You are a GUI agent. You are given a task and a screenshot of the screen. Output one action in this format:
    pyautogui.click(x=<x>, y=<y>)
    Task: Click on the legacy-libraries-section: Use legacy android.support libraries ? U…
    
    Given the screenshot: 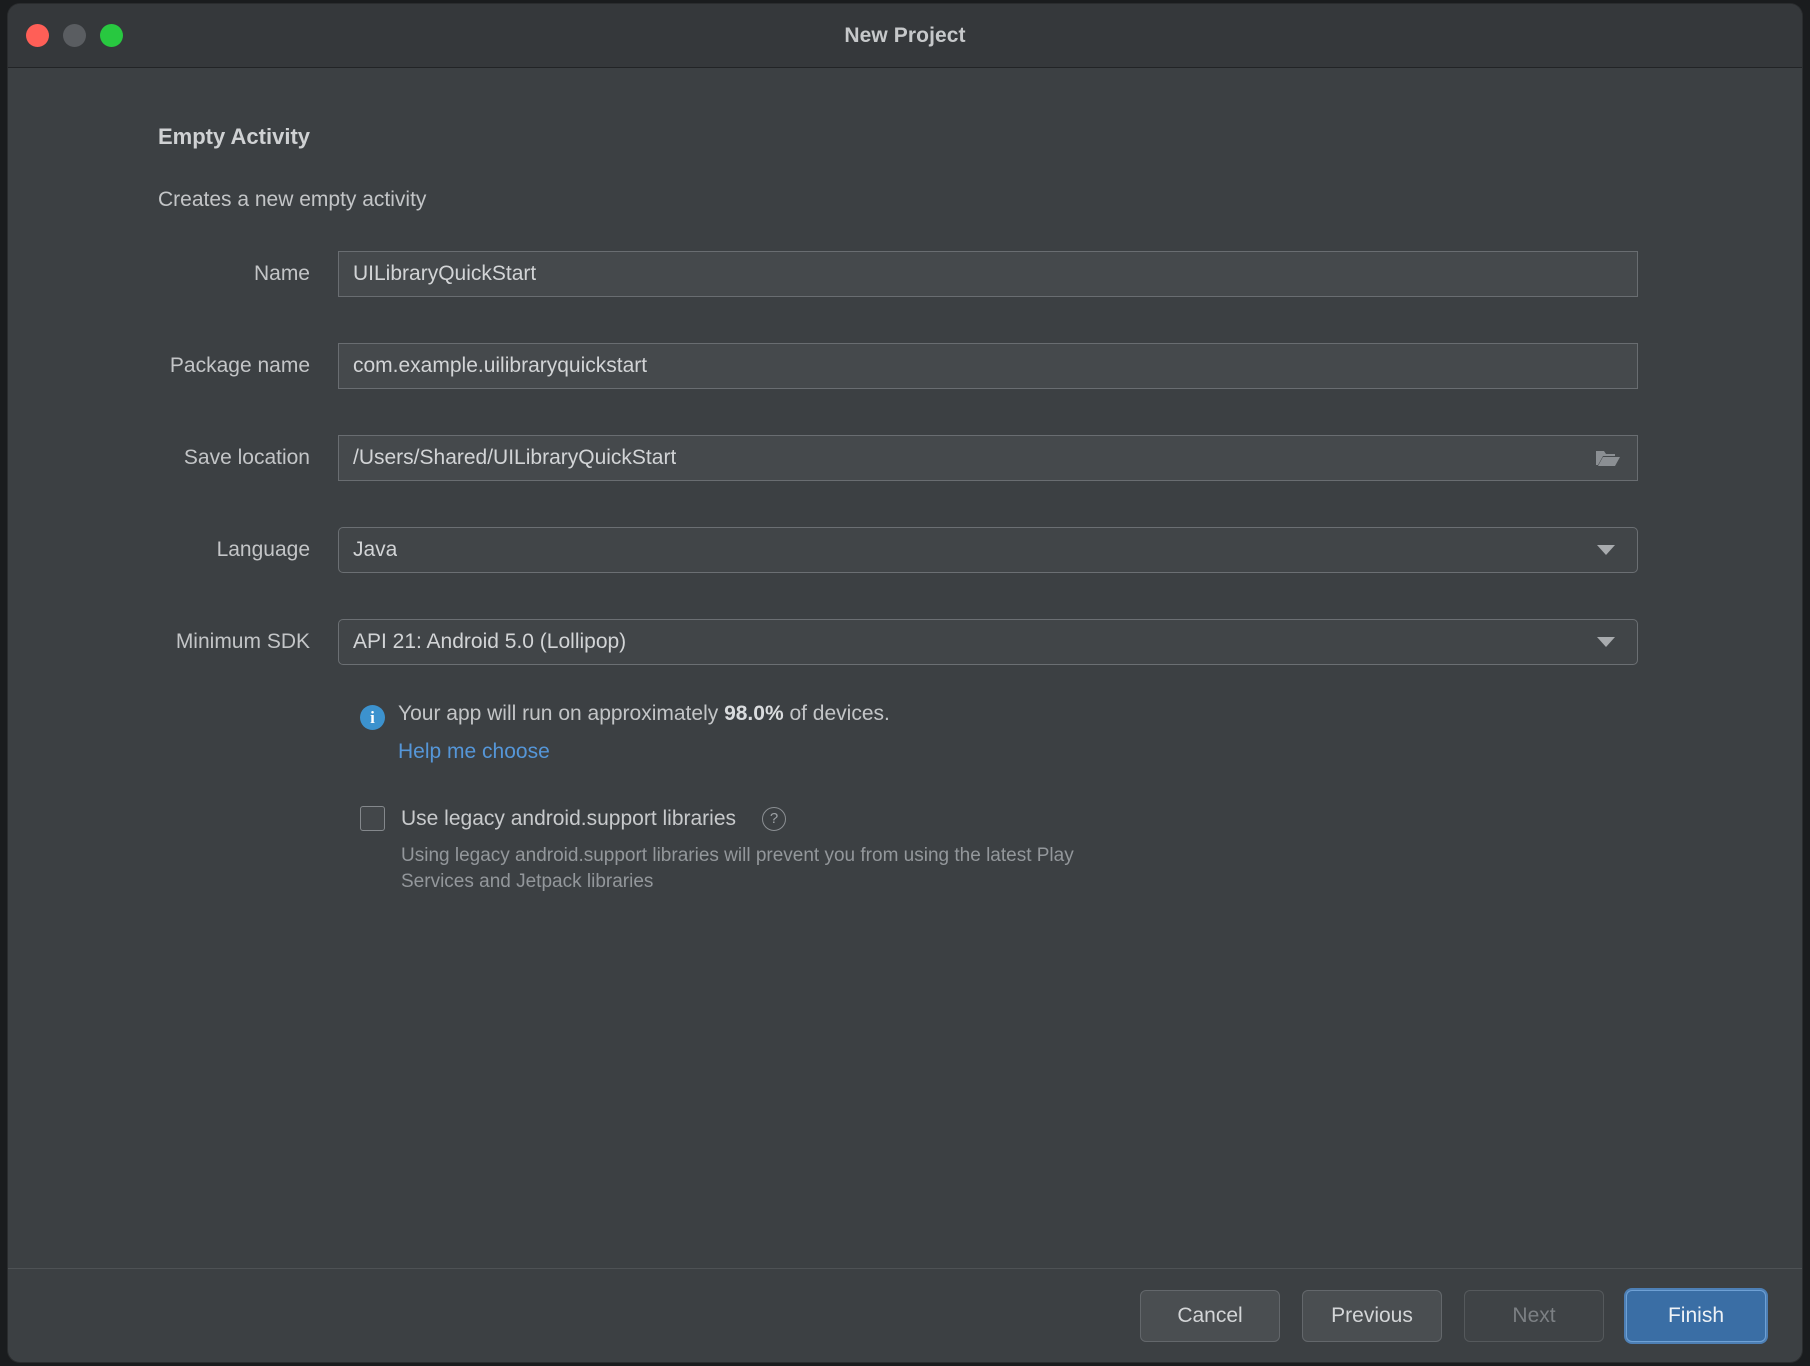 What is the action you would take?
    pyautogui.click(x=1081, y=850)
    